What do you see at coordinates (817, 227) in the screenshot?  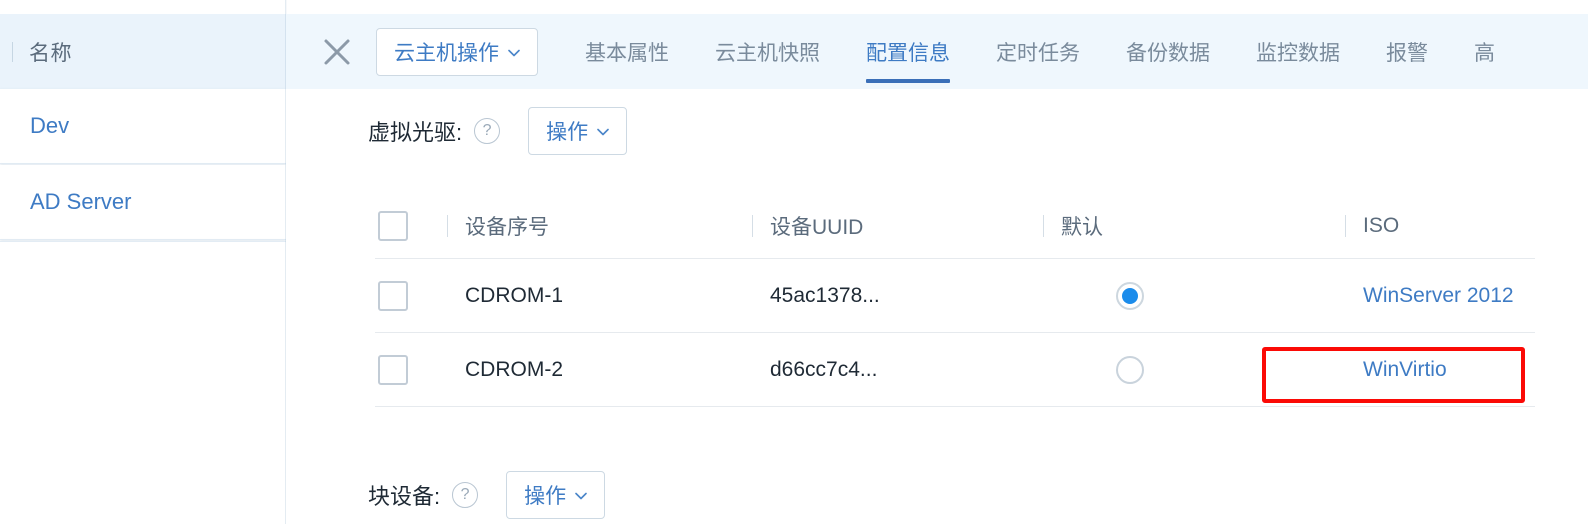 I see `header-label: 设备UUID` at bounding box center [817, 227].